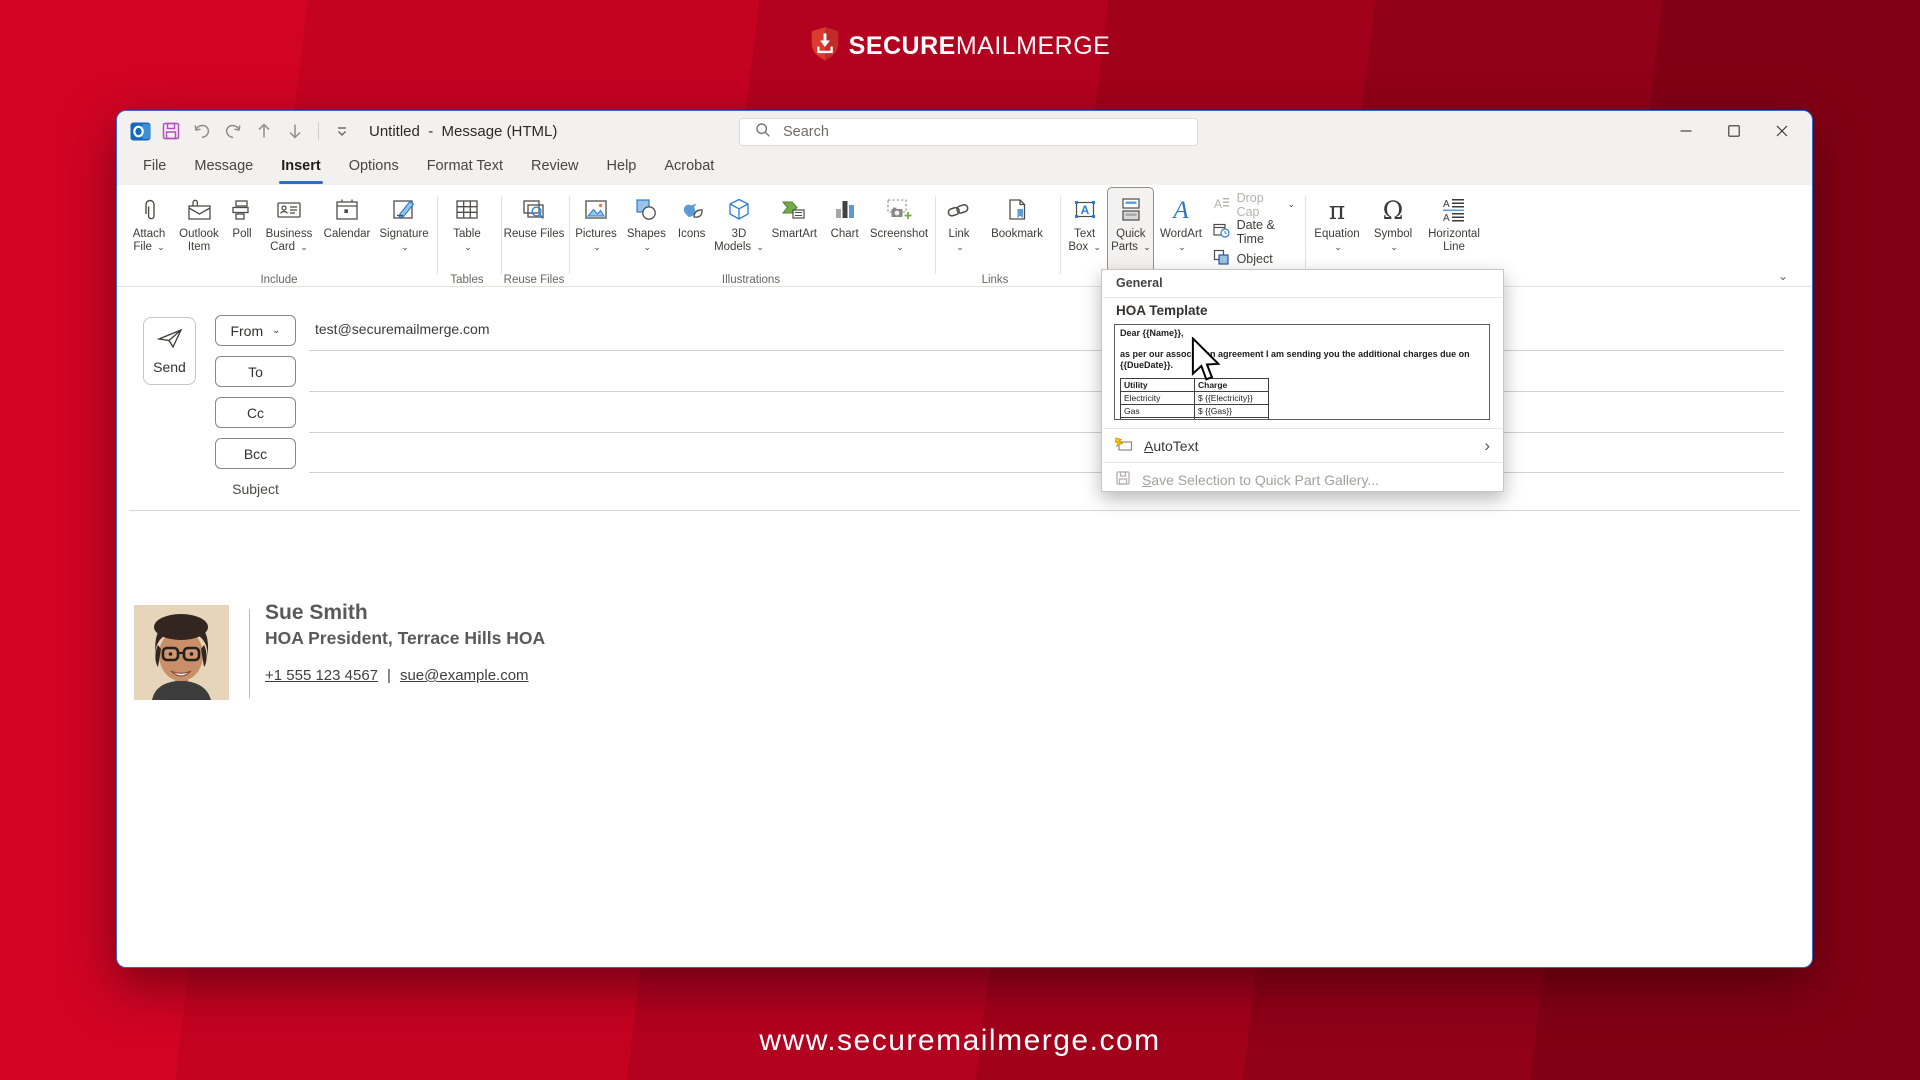 This screenshot has height=1080, width=1920. I want to click on menu-separator, so click(1302, 297).